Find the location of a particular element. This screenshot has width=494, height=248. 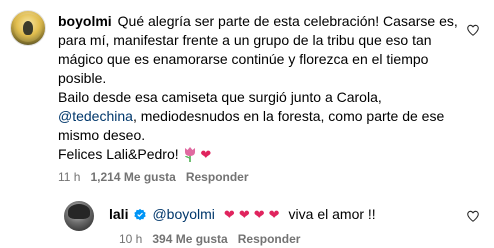

avatar-boyolmi is located at coordinates (28, 28).